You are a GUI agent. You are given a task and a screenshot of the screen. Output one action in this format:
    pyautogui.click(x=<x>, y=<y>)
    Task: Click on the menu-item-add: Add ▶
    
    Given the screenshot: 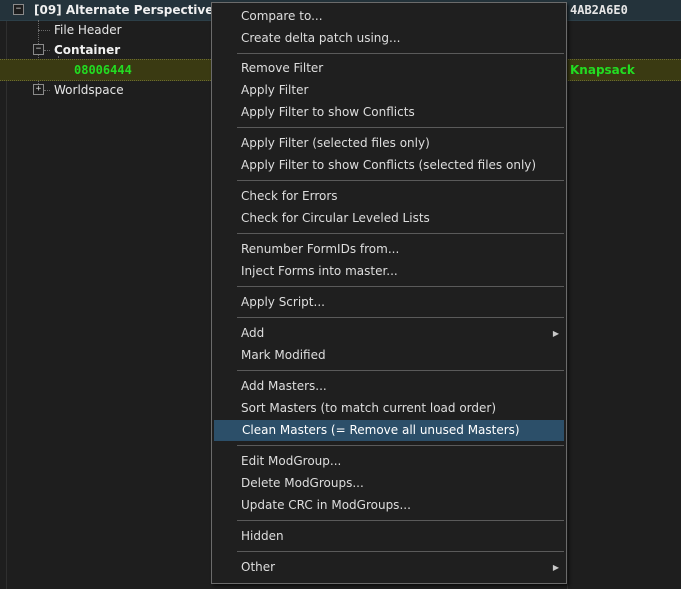 What is the action you would take?
    pyautogui.click(x=389, y=333)
    